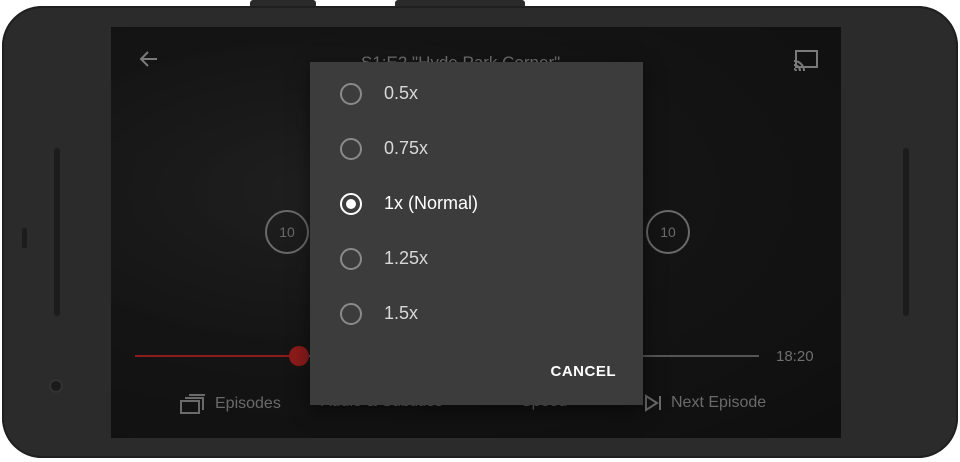  Describe the element at coordinates (806, 60) in the screenshot. I see `cast-icon` at that location.